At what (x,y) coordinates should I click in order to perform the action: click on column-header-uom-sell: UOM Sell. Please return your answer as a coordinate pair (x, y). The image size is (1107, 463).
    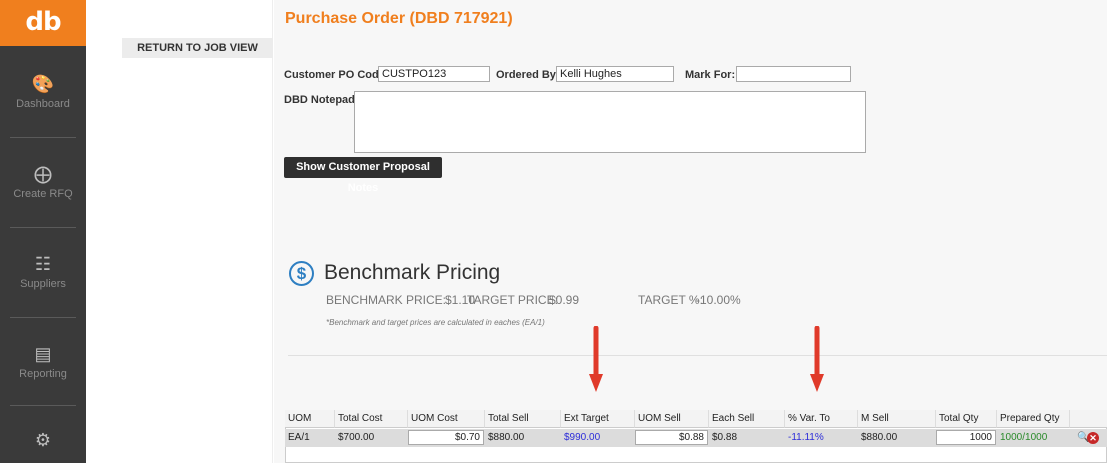
    Looking at the image, I should click on (672, 419).